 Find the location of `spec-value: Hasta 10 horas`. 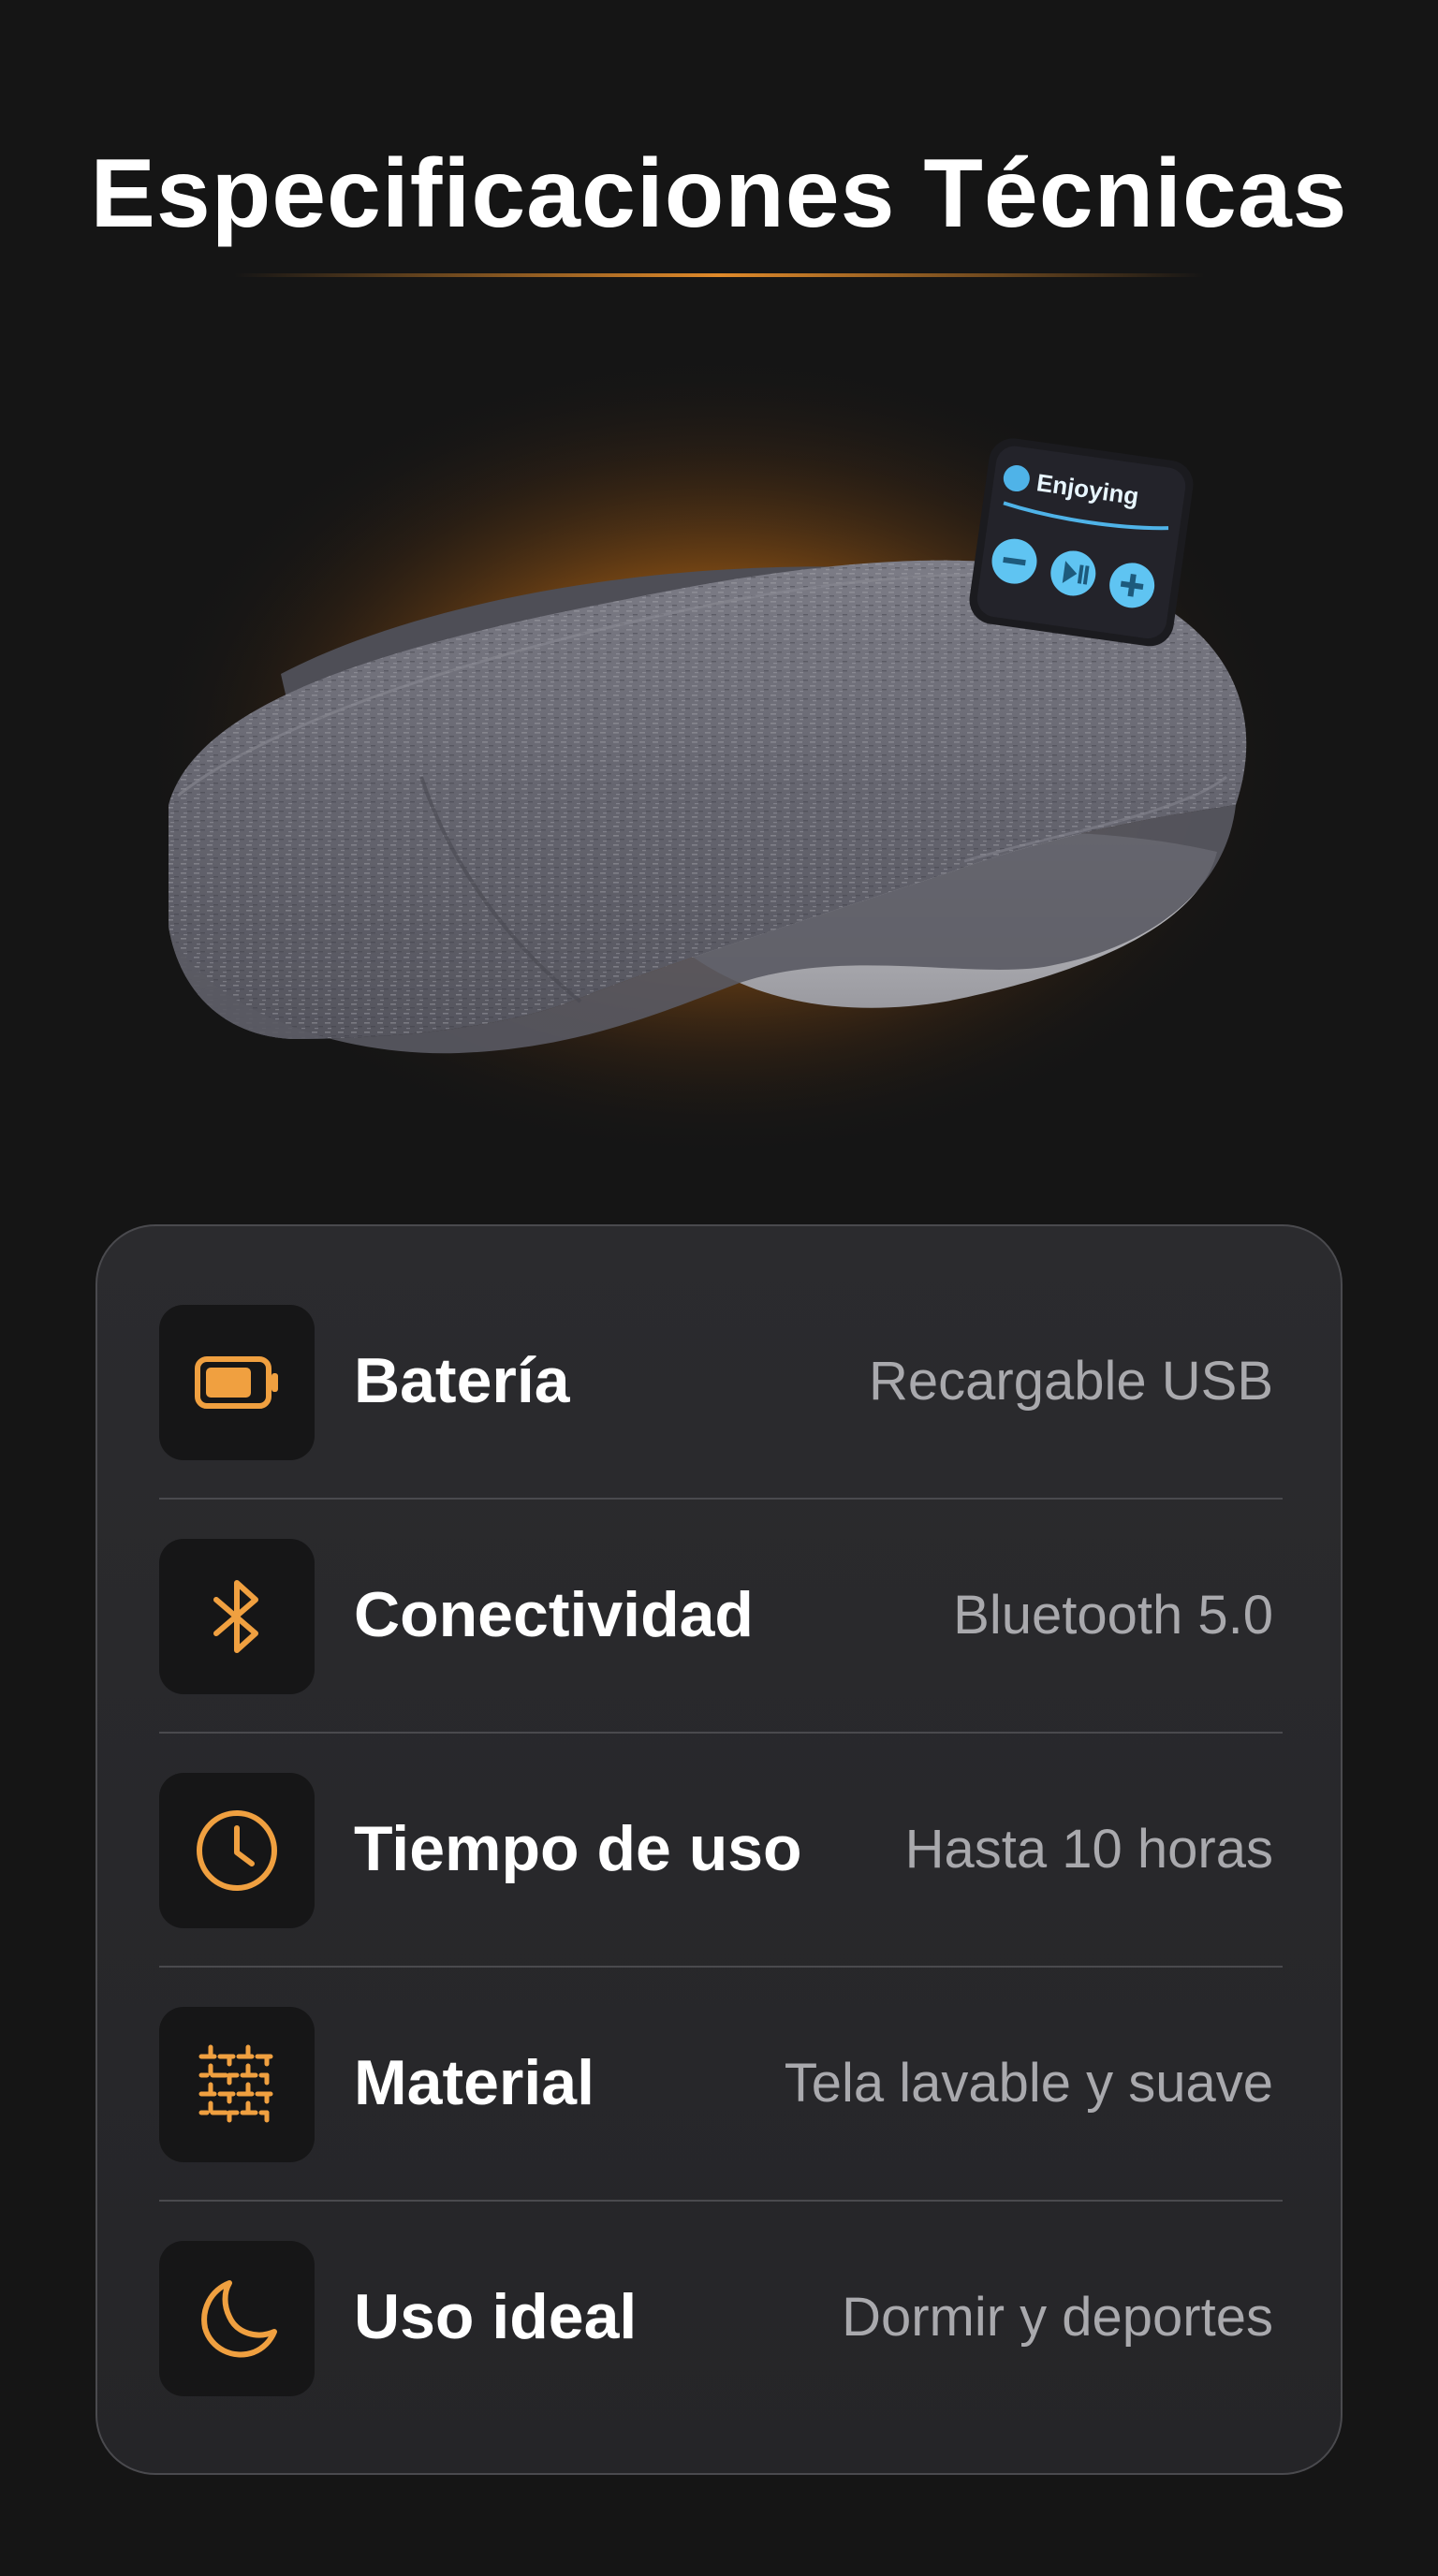

spec-value: Hasta 10 horas is located at coordinates (1088, 1849).